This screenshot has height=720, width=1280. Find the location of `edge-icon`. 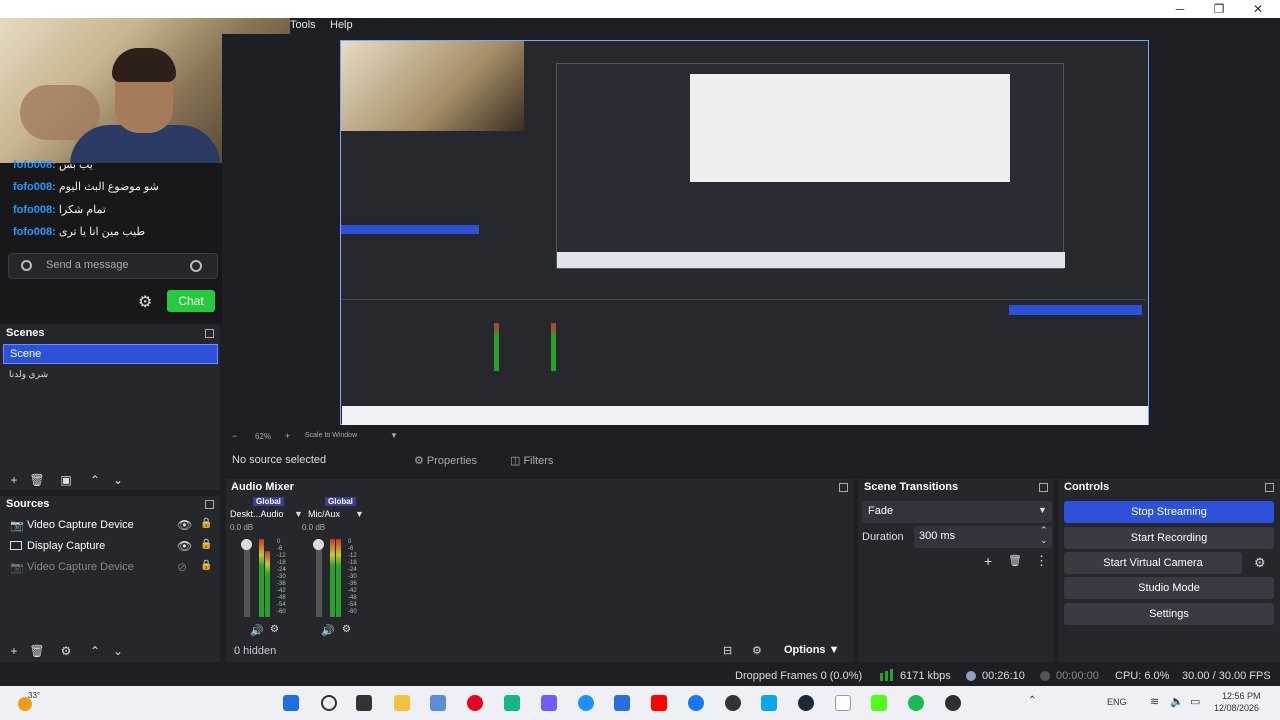

edge-icon is located at coordinates (586, 703).